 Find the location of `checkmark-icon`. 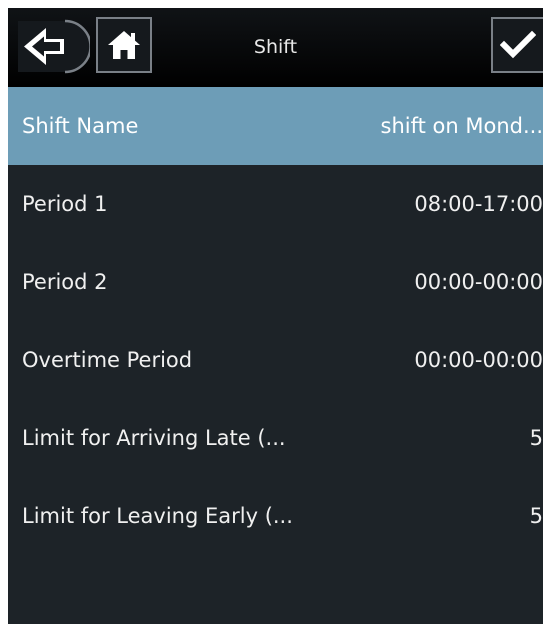

checkmark-icon is located at coordinates (518, 44).